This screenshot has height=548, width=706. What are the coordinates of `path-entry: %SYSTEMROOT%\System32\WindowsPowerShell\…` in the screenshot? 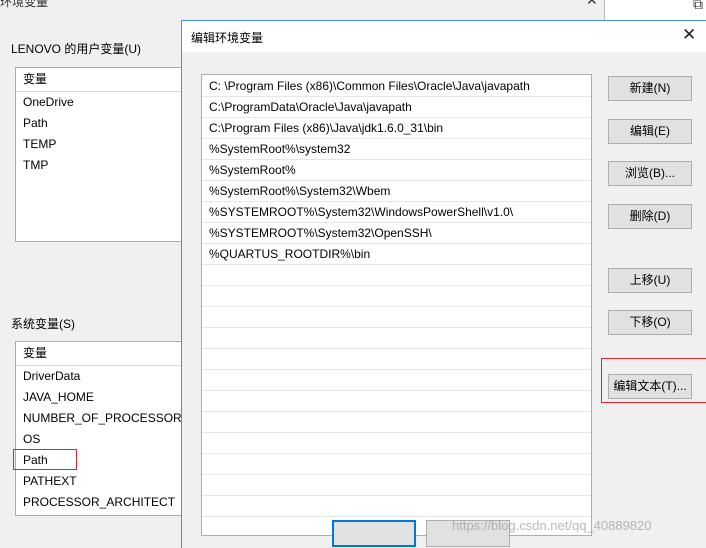 It's located at (396, 212).